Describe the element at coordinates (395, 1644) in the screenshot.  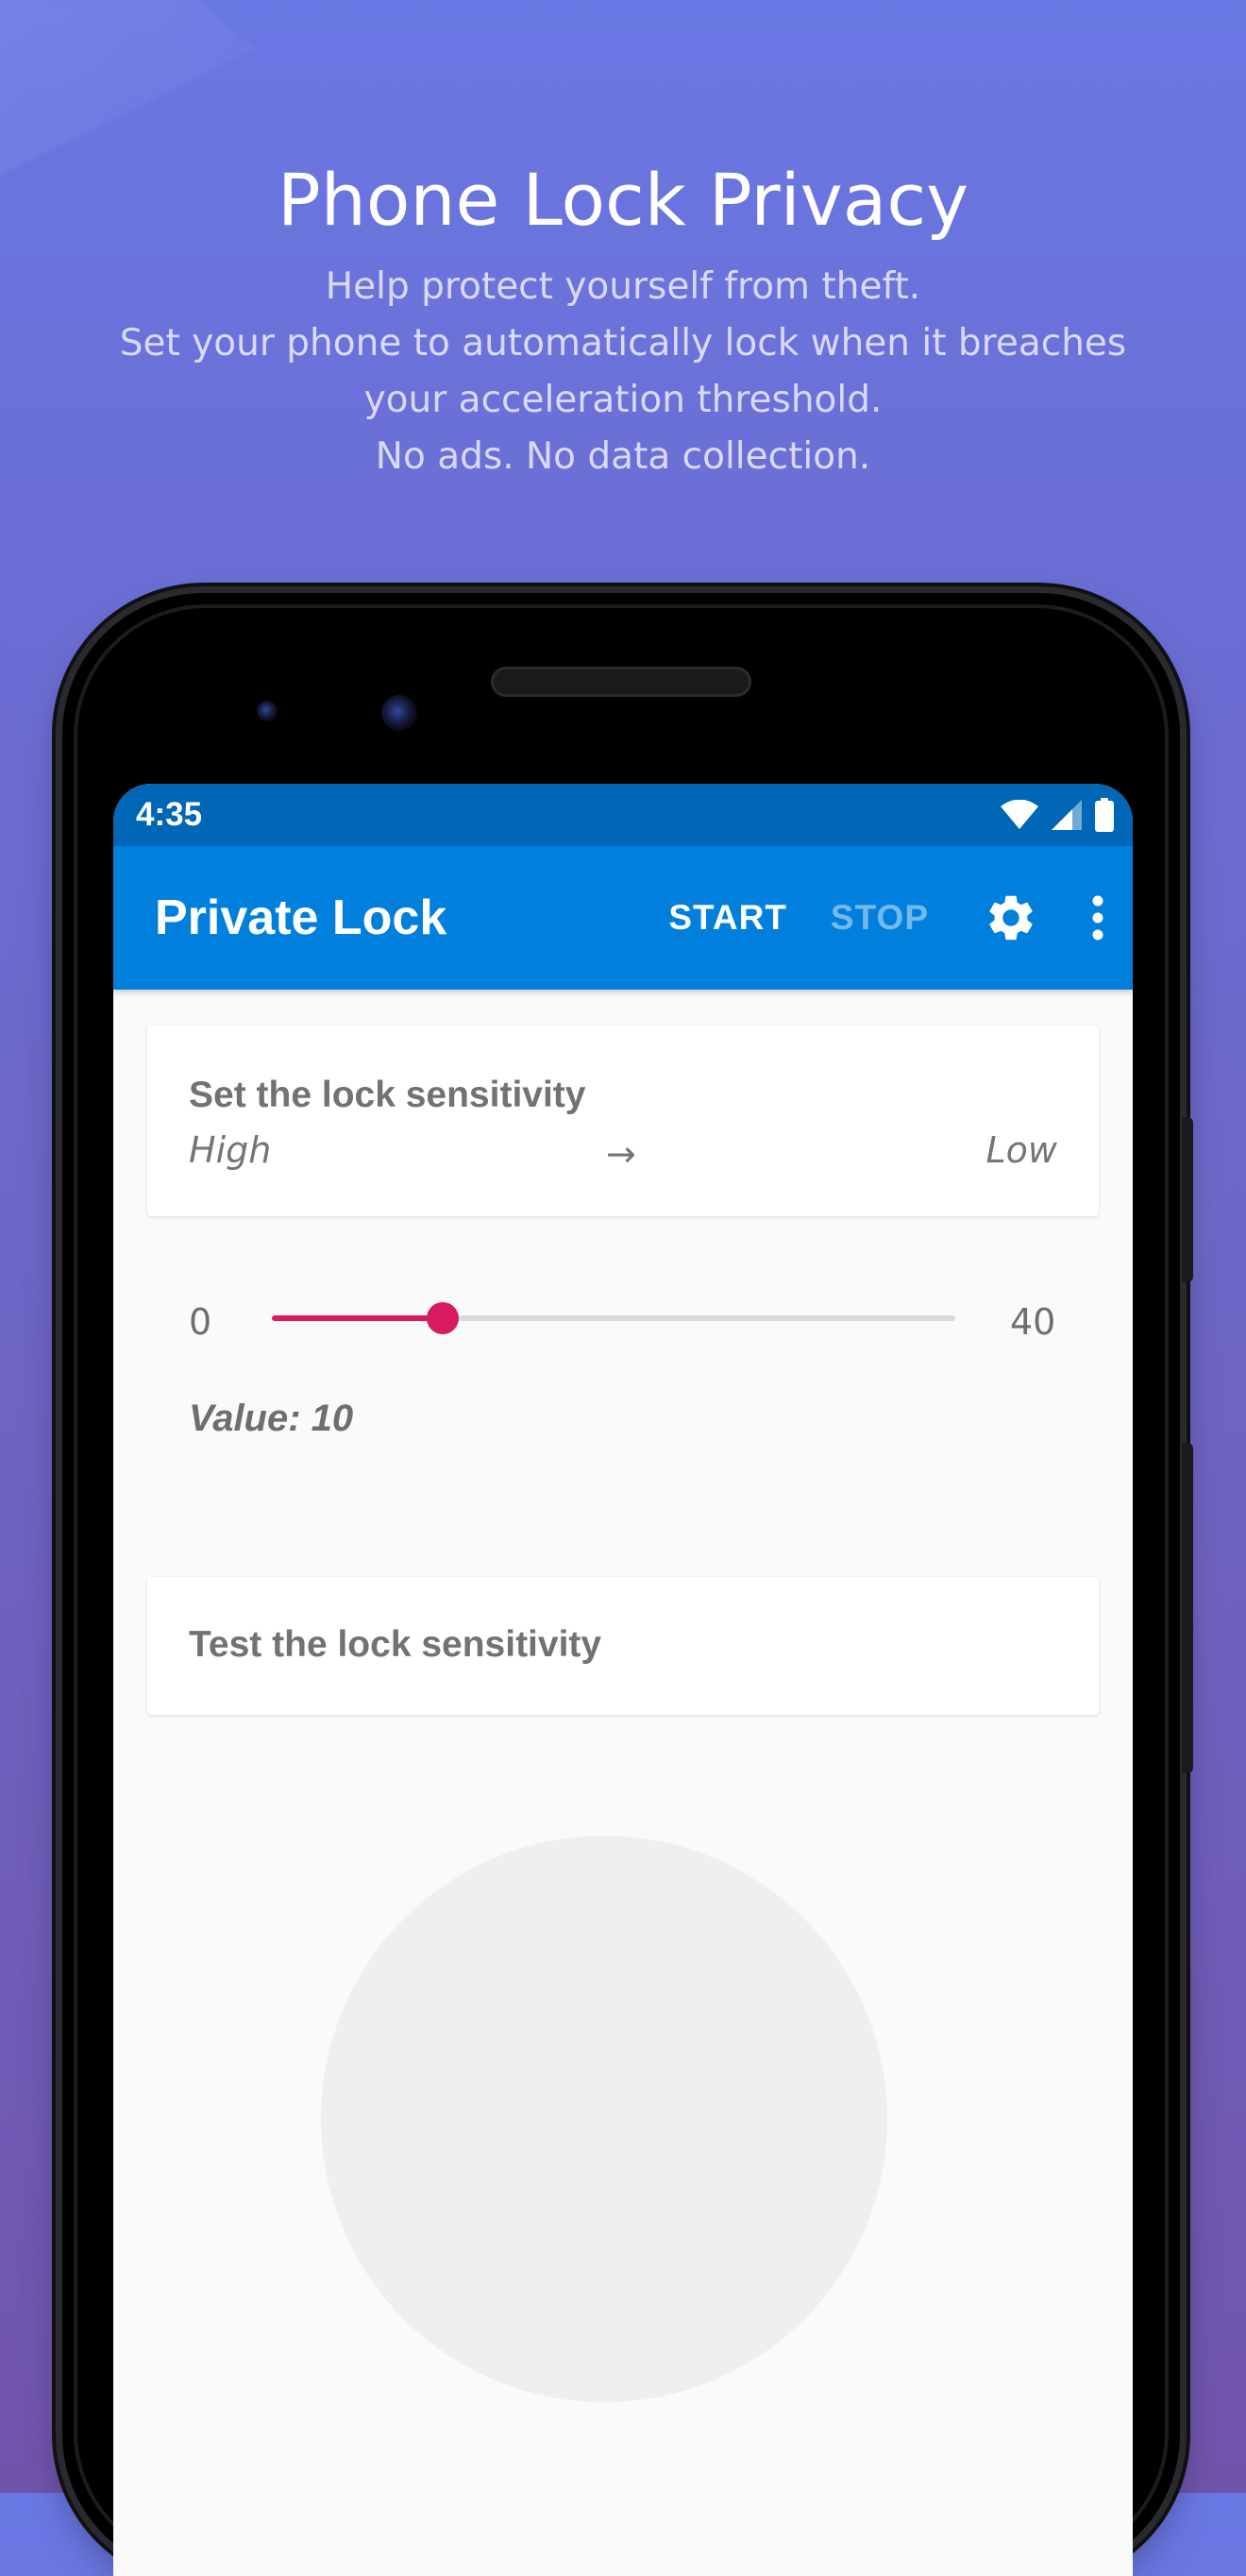
I see `test-card-title: Test the lock sensitivity` at that location.